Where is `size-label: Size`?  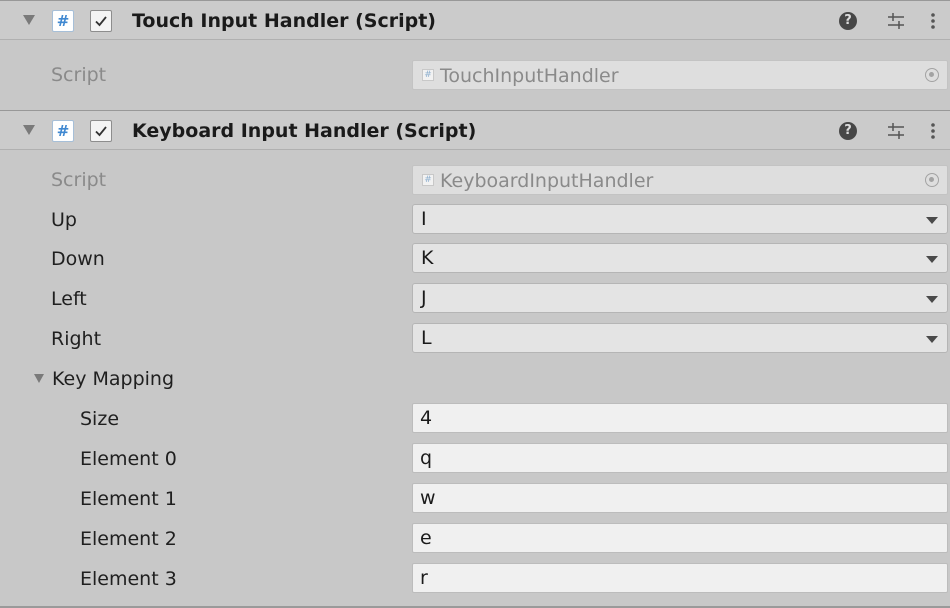 size-label: Size is located at coordinates (100, 419).